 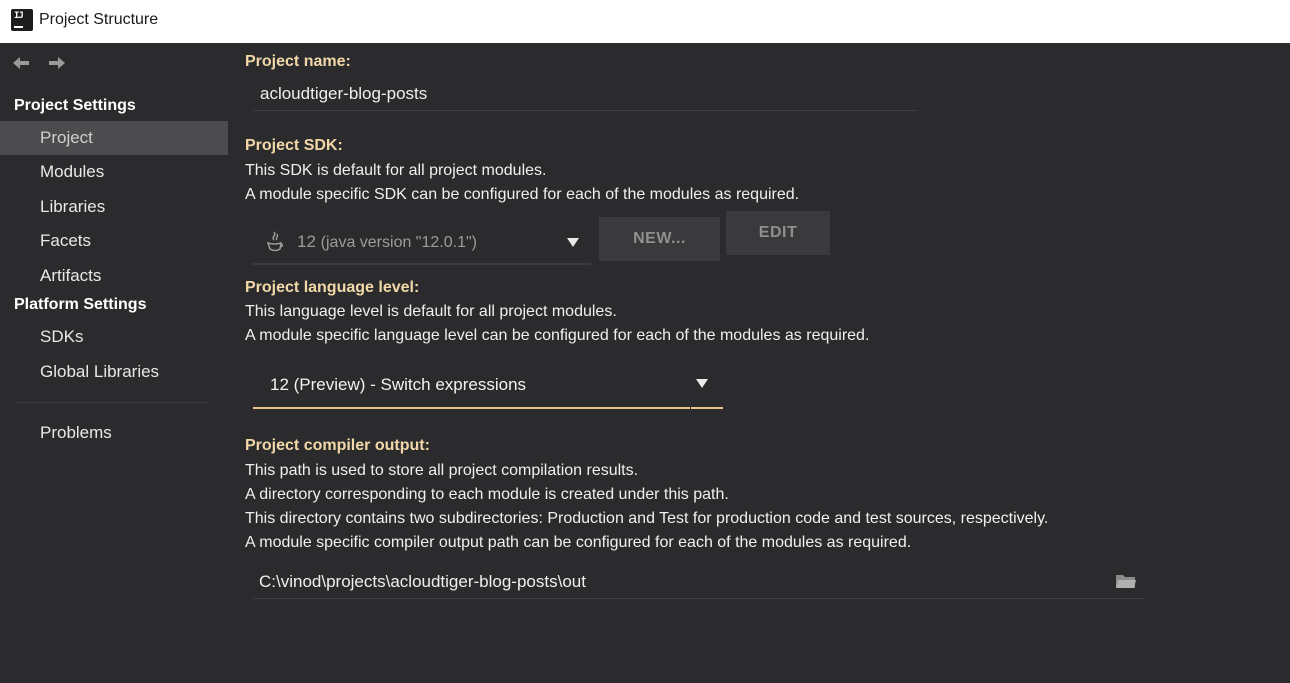 I want to click on platform-settings-heading: Platform Settings, so click(x=80, y=304).